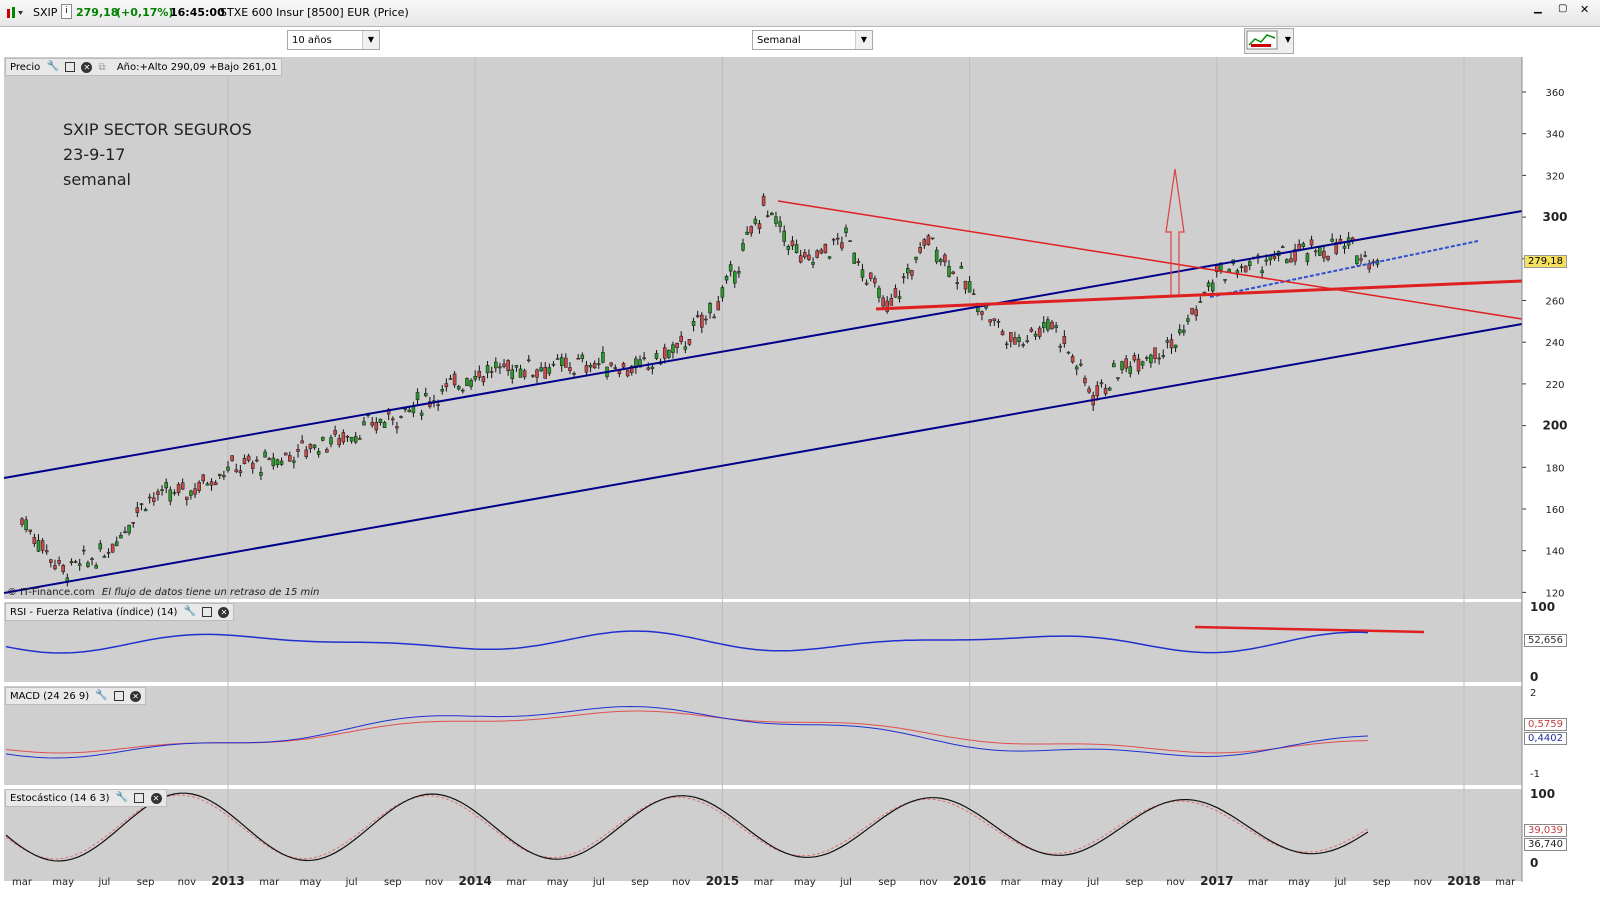  Describe the element at coordinates (66, 11) in the screenshot. I see `info-icon: i` at that location.